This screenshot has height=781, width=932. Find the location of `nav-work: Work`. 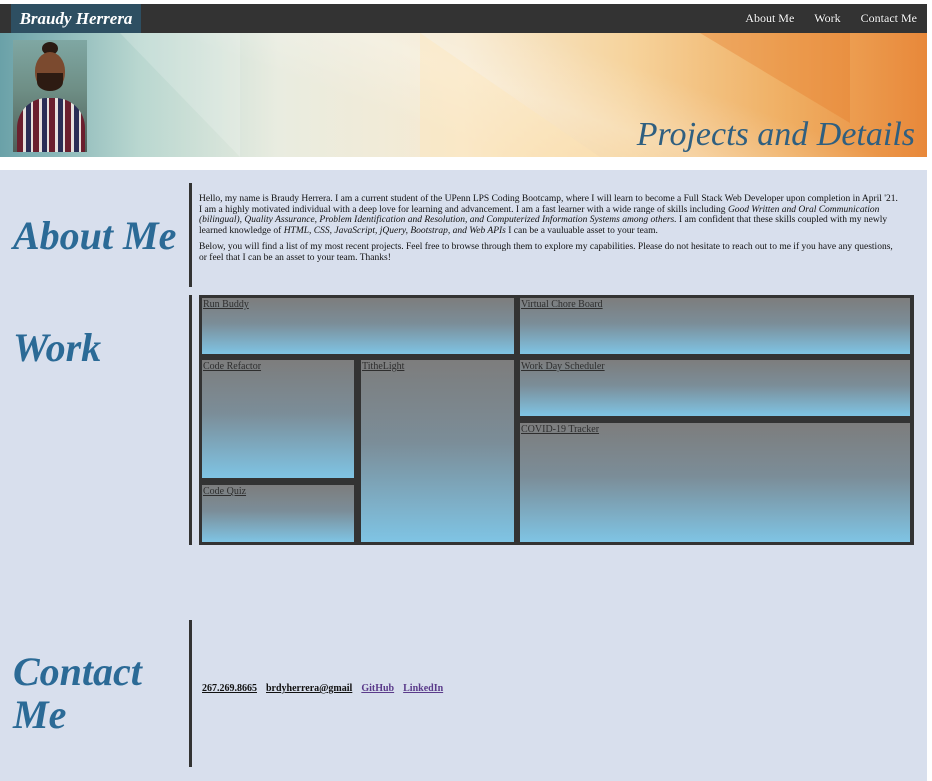

nav-work: Work is located at coordinates (827, 18).